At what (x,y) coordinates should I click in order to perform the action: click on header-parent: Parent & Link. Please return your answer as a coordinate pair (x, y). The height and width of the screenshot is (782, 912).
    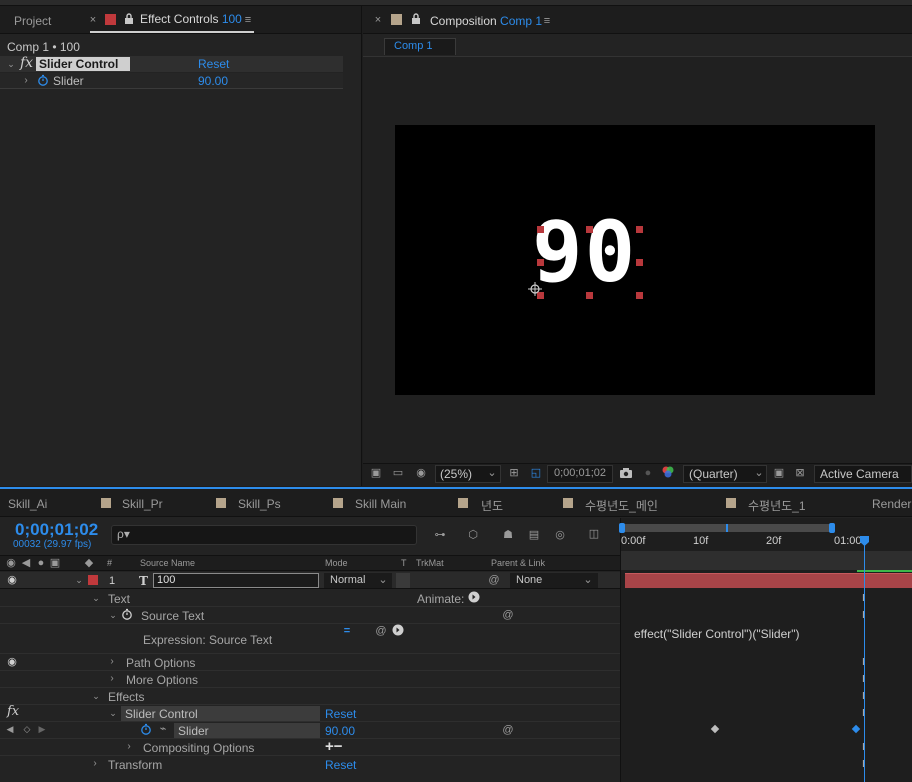
    Looking at the image, I should click on (518, 563).